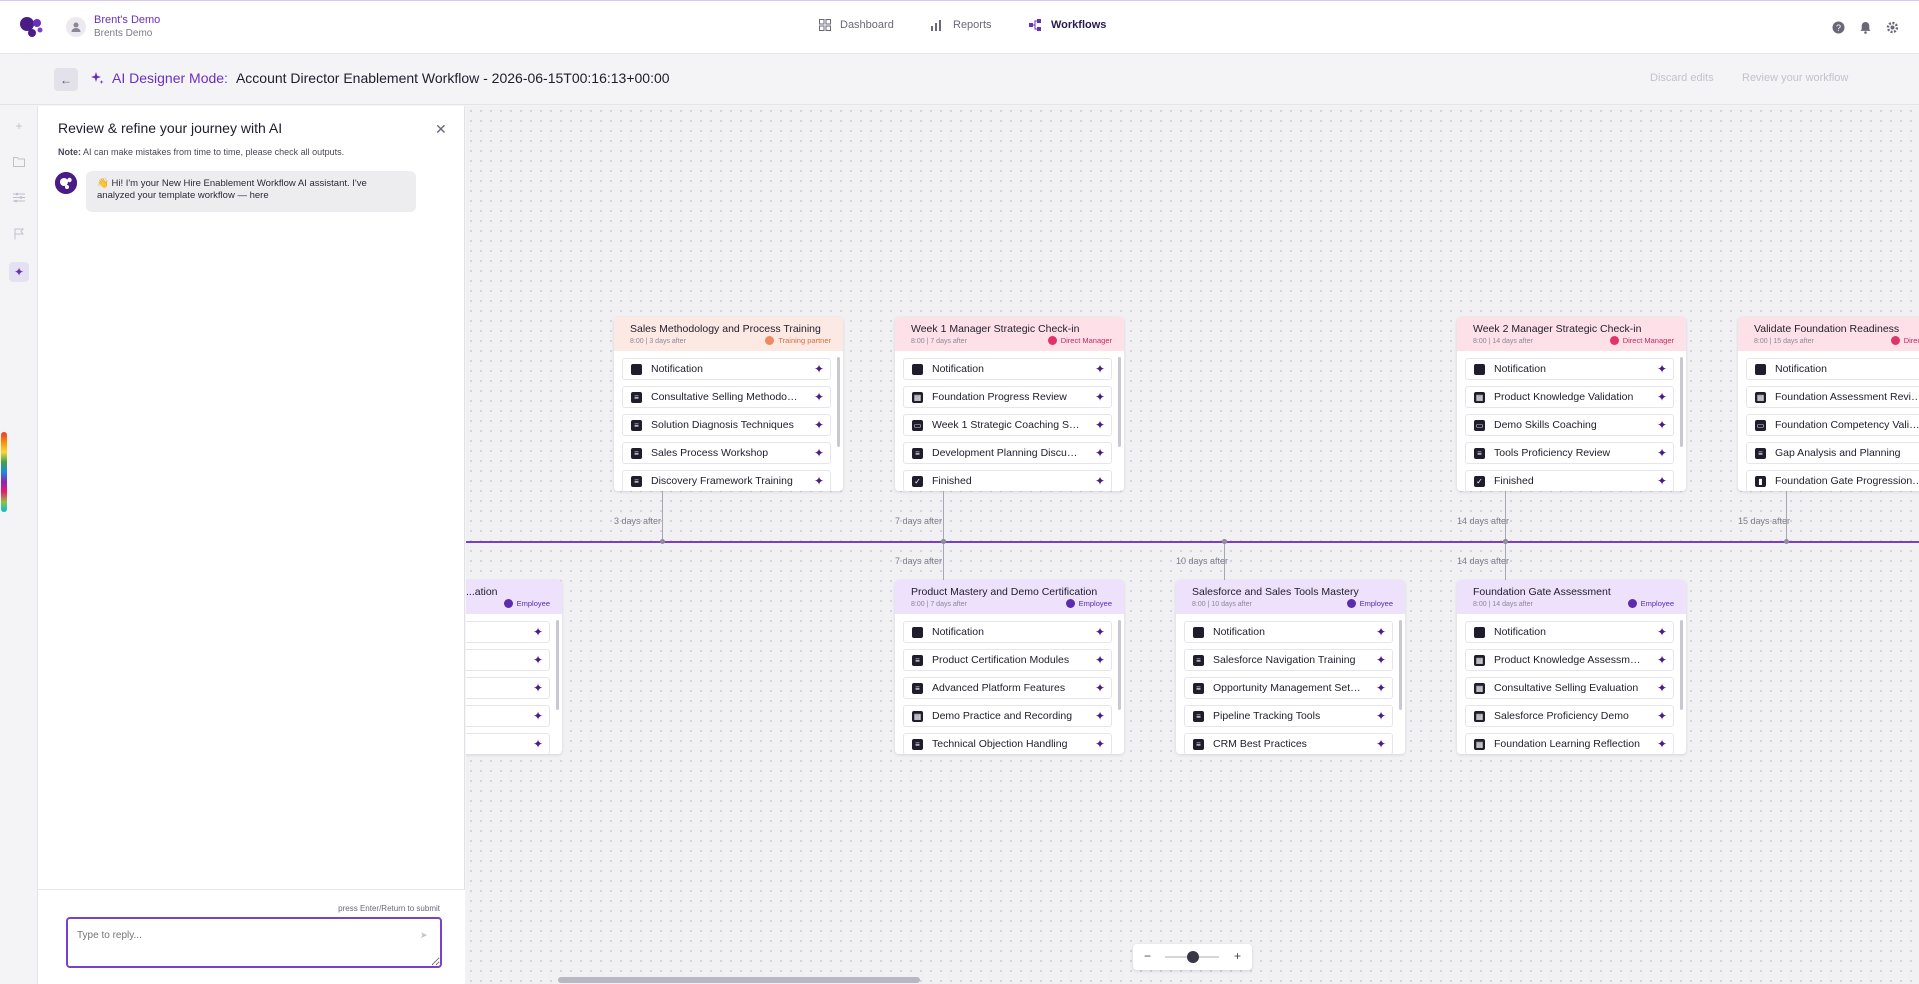  I want to click on nav-workflows: Workflows, so click(1067, 25).